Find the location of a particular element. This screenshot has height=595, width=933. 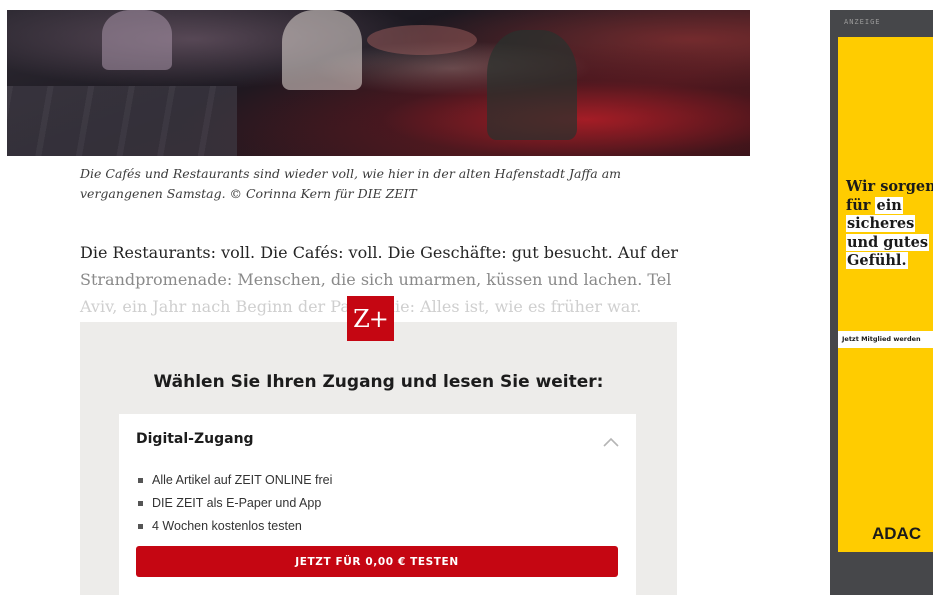

list-item: DIE ZEIT als E-Paper und App is located at coordinates (235, 503).